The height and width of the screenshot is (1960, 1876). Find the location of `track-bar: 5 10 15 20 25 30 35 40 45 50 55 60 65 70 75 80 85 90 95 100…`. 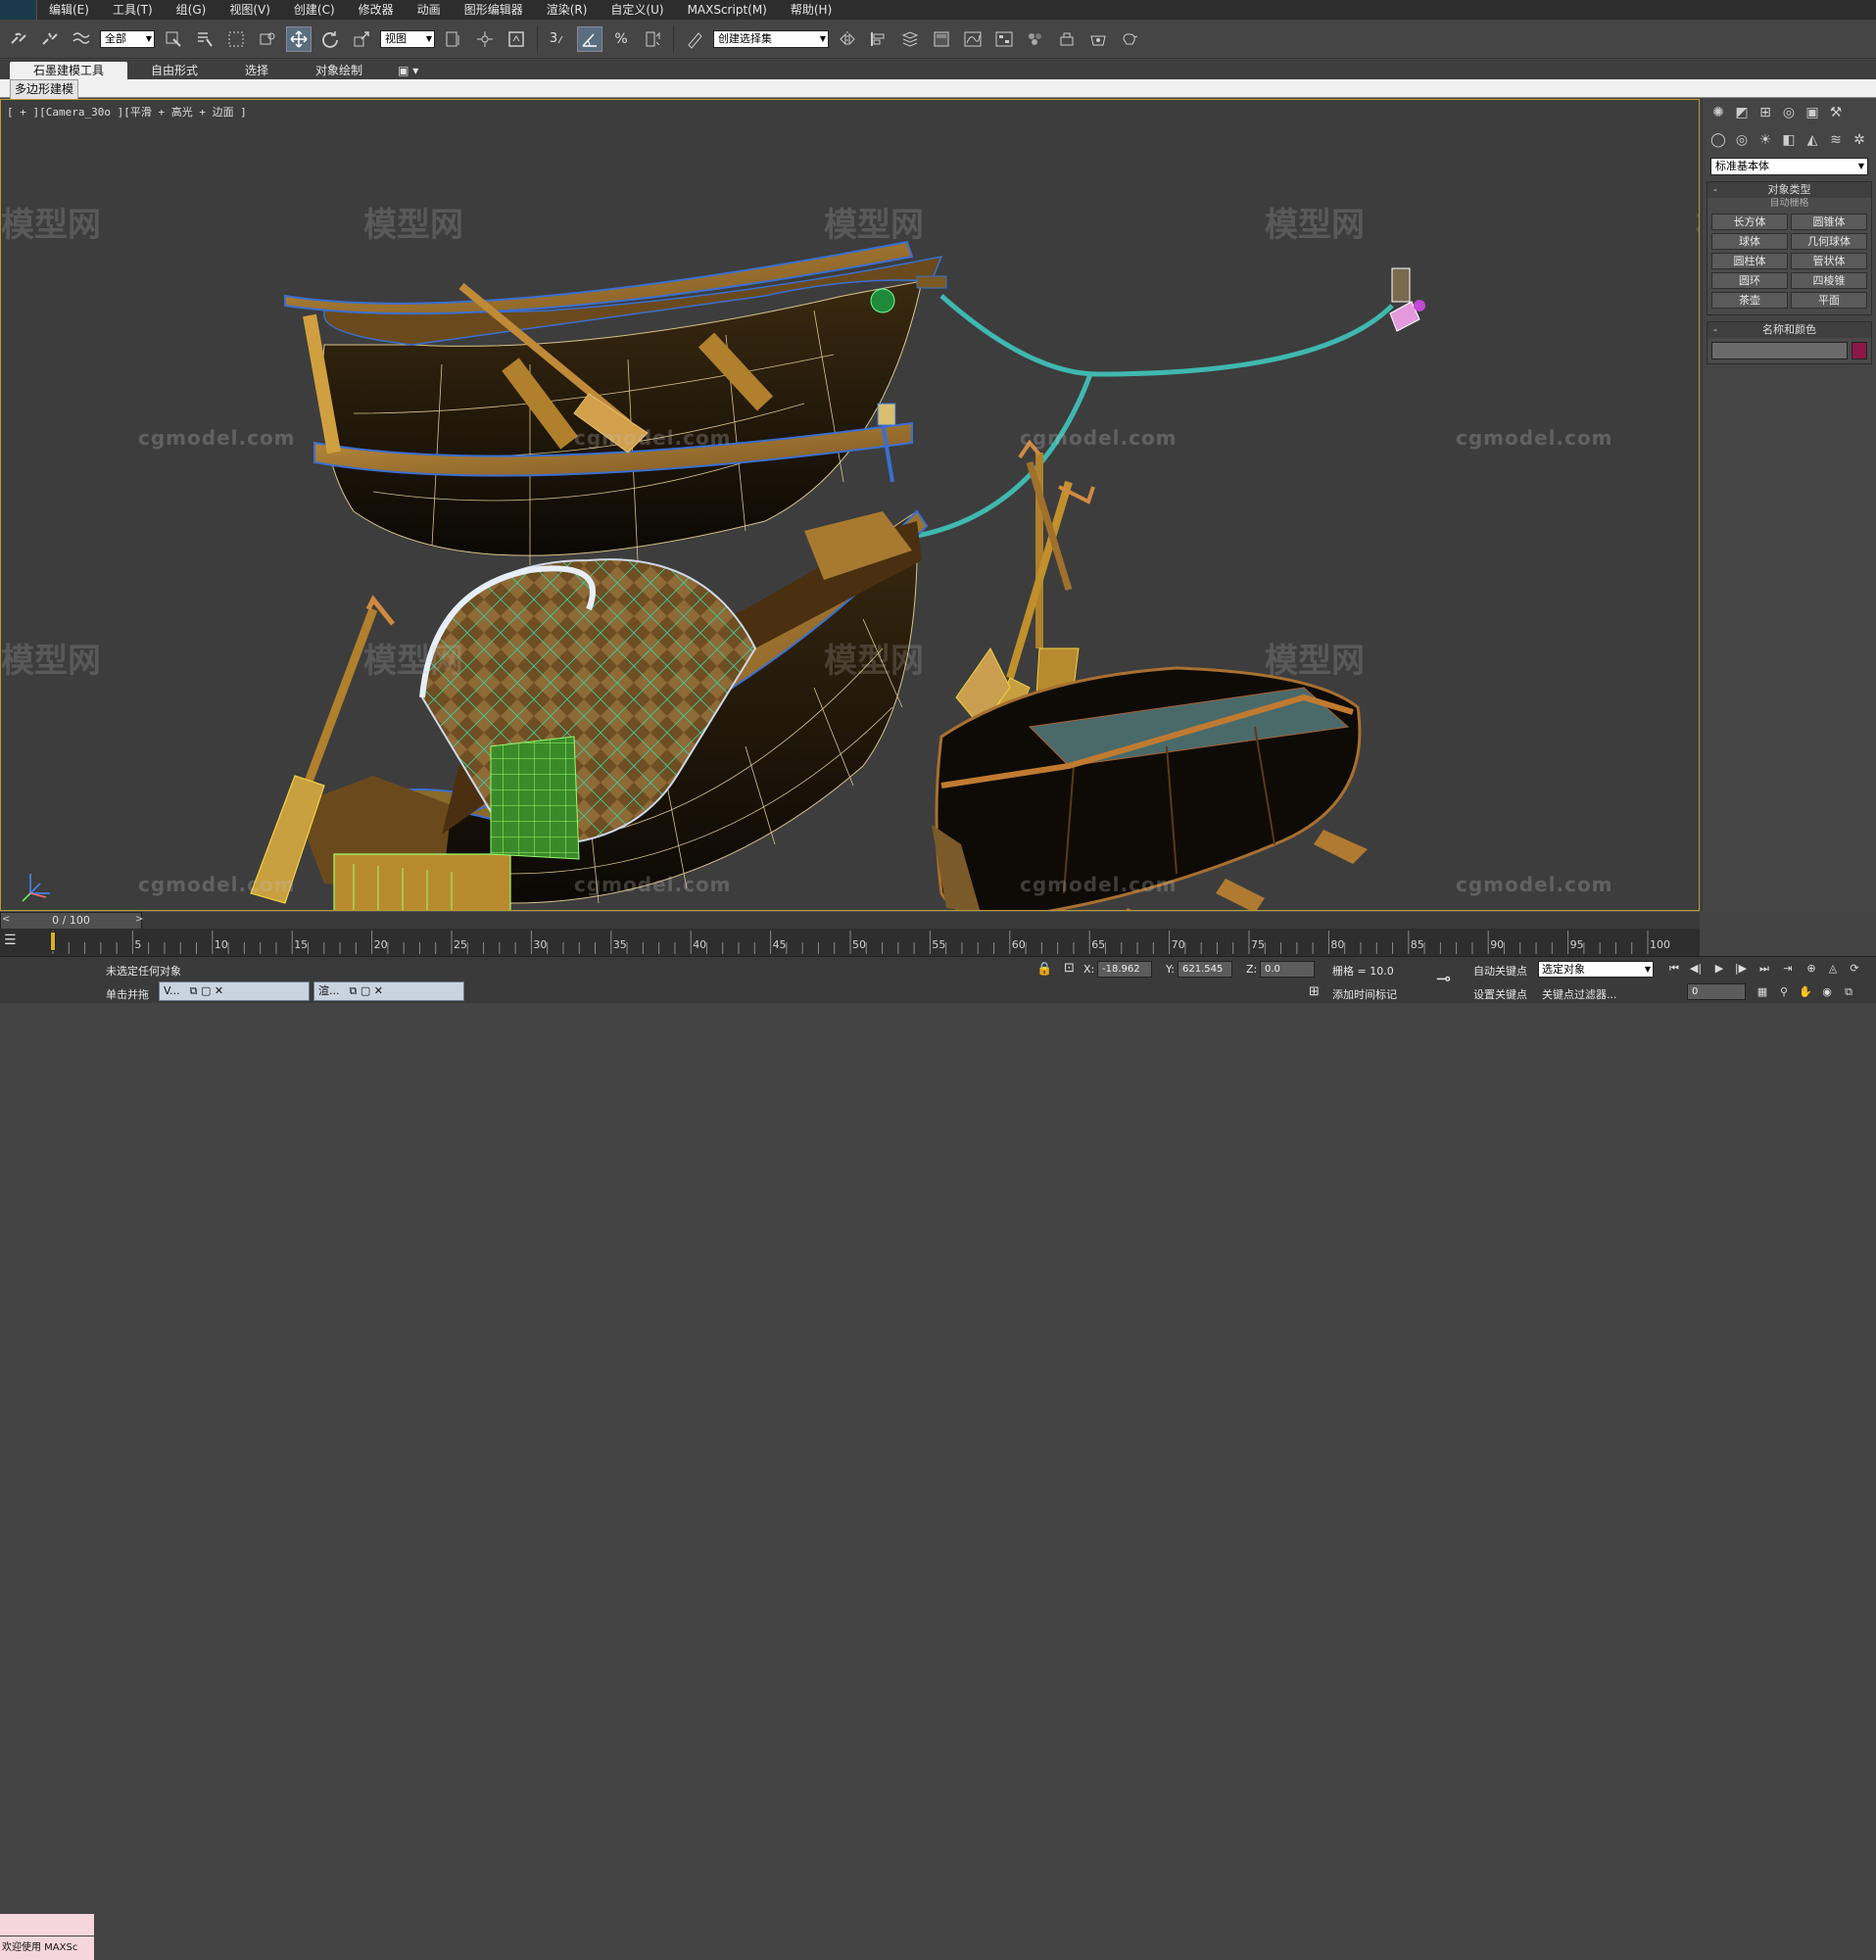

track-bar: 5 10 15 20 25 30 35 40 45 50 55 60 65 70 75 80 85 90 95 100… is located at coordinates (850, 943).